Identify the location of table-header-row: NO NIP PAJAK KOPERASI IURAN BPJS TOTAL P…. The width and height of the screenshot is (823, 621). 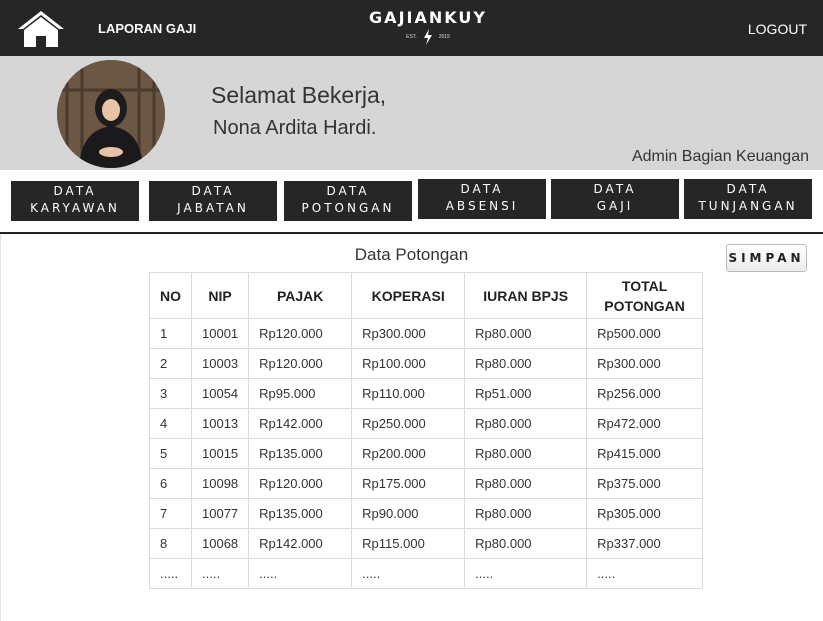
(426, 295).